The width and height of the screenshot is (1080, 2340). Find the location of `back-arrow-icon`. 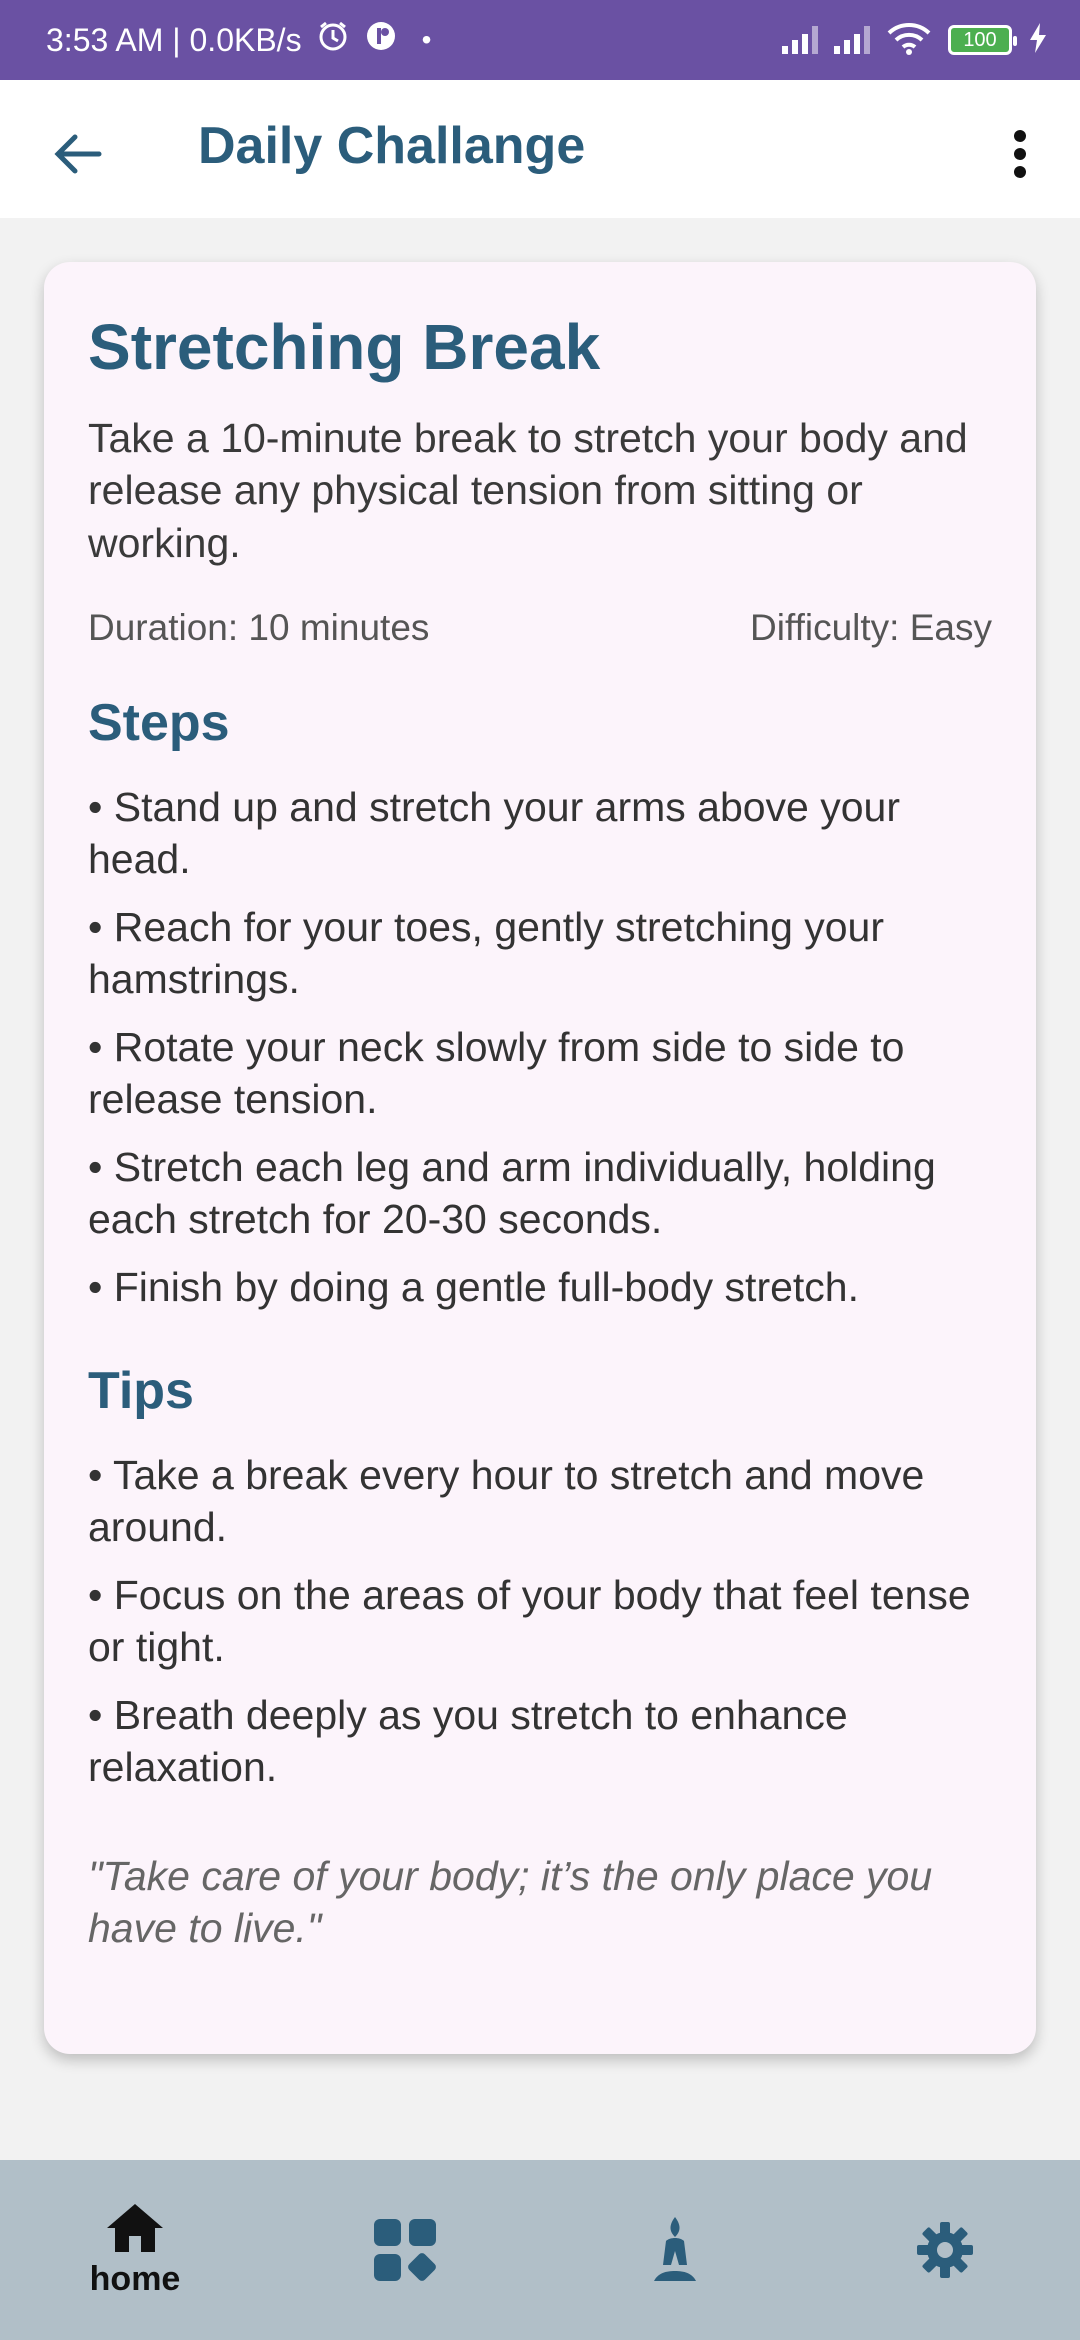

back-arrow-icon is located at coordinates (78, 154).